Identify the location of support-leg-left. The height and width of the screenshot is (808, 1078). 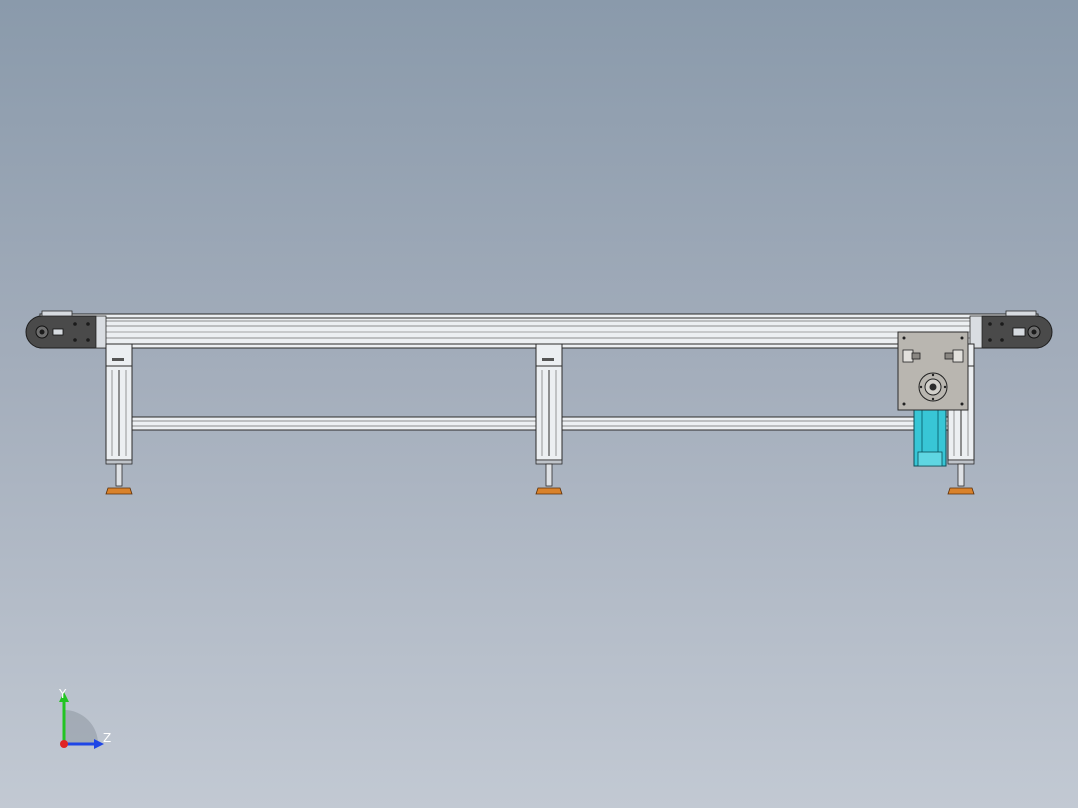
(119, 419).